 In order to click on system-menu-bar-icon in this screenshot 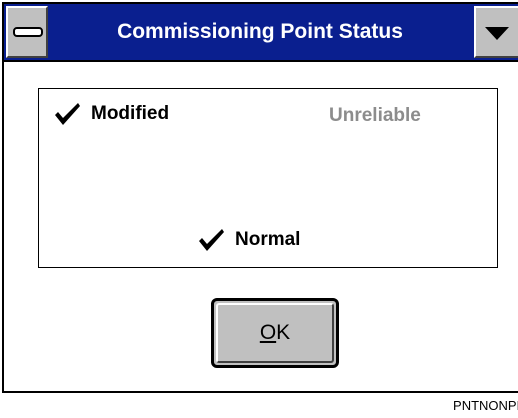, I will do `click(28, 32)`.